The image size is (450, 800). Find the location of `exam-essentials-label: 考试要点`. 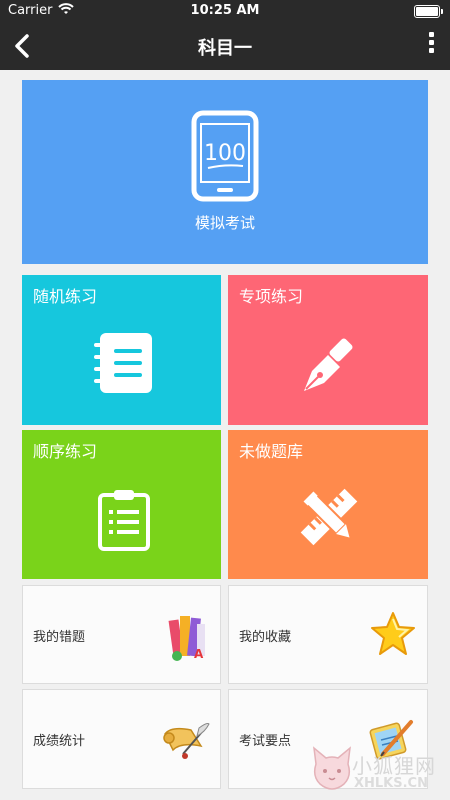

exam-essentials-label: 考试要点 is located at coordinates (265, 741).